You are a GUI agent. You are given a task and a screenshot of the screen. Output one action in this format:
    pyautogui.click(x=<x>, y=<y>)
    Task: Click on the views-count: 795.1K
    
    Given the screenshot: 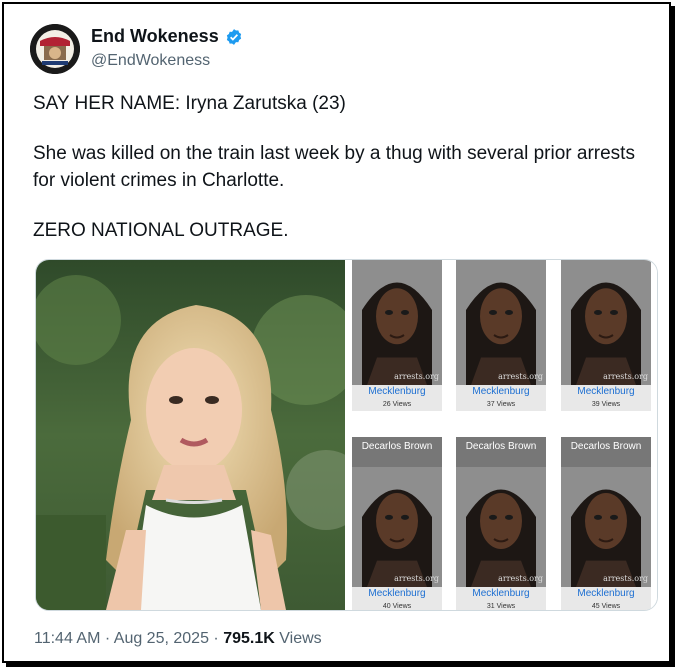 What is the action you would take?
    pyautogui.click(x=249, y=638)
    